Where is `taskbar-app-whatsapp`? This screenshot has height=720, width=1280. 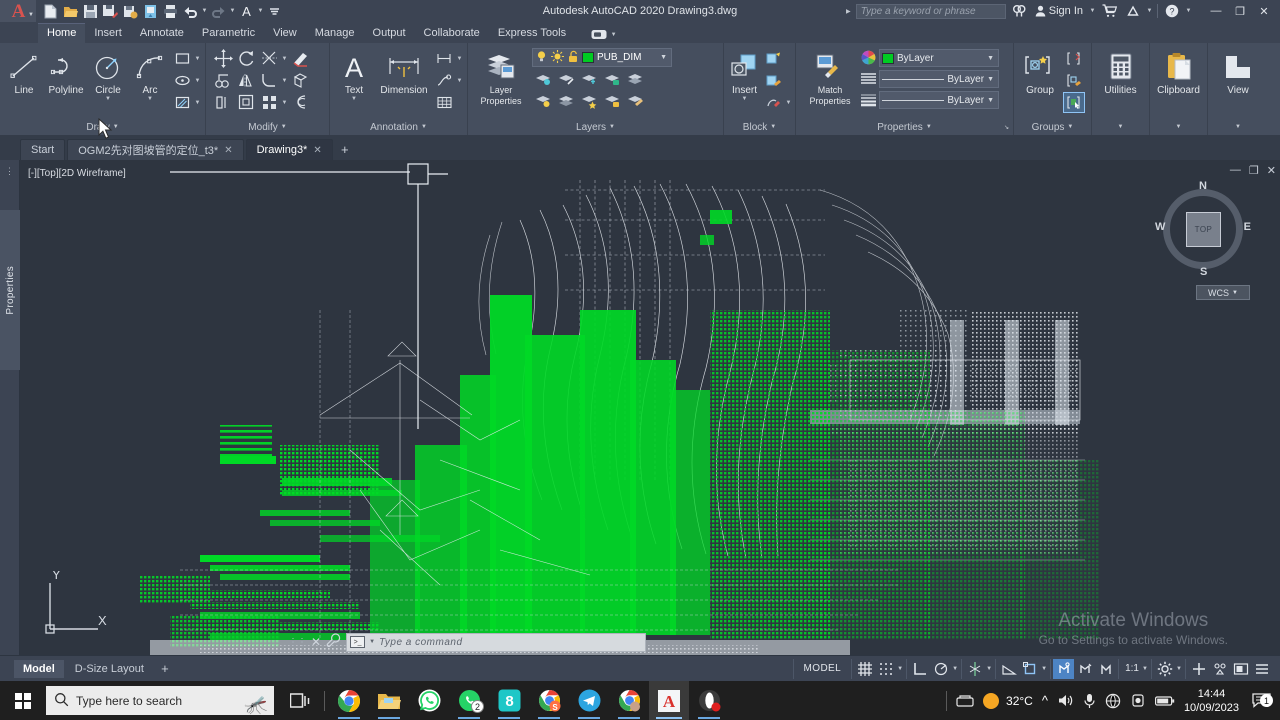 taskbar-app-whatsapp is located at coordinates (429, 700).